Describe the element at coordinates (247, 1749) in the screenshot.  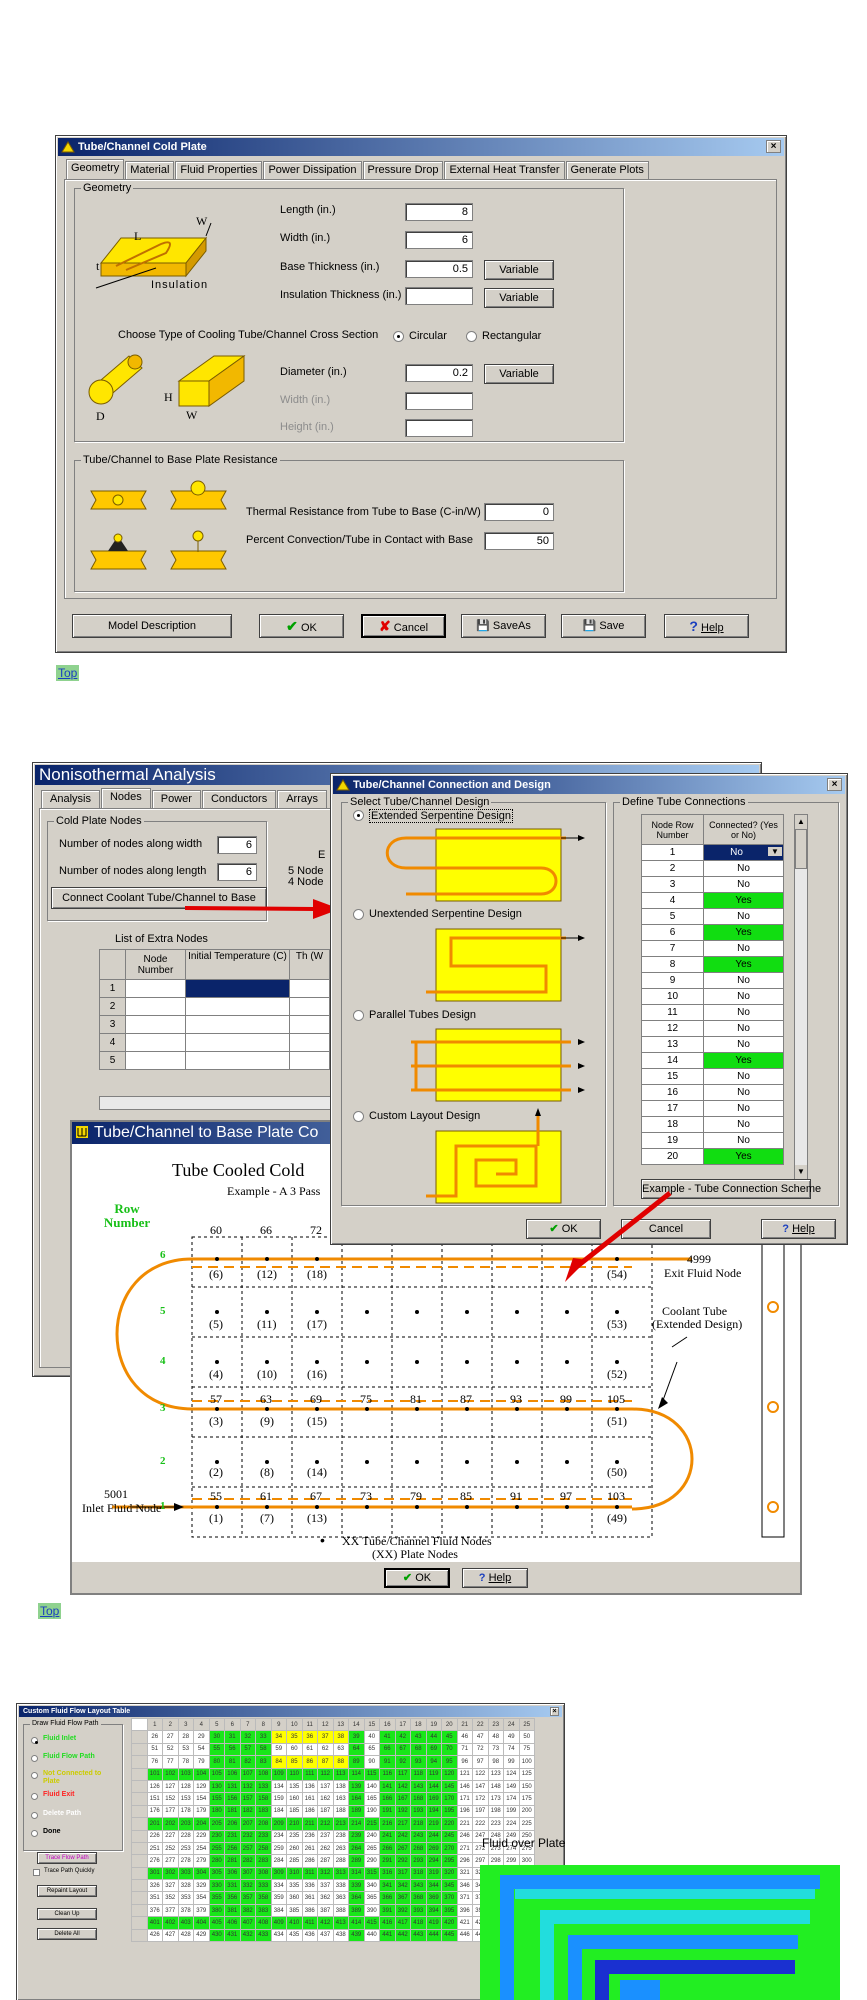
I see `grid-cell: 57` at that location.